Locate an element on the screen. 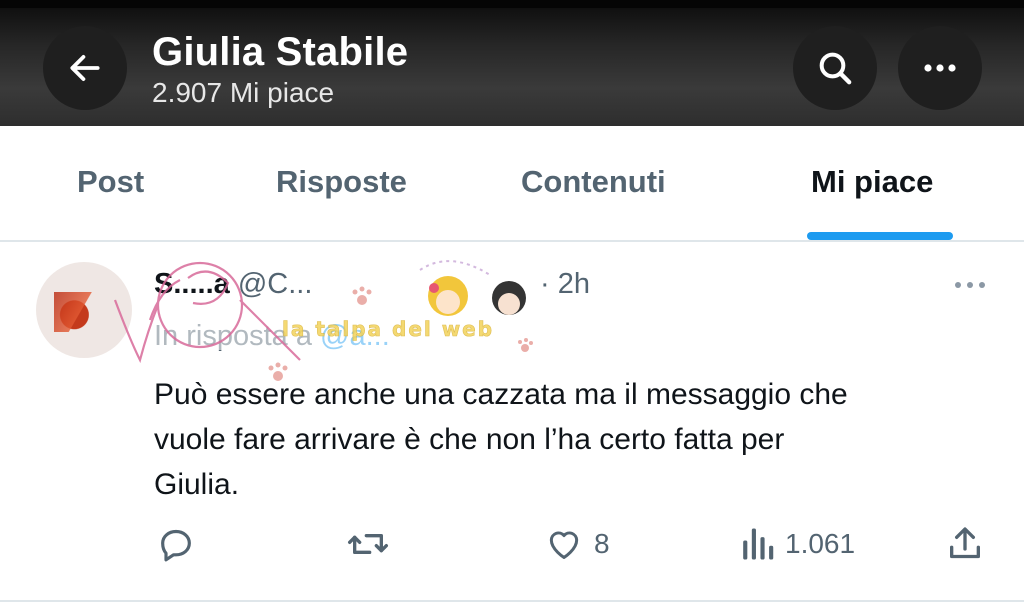  reply-button is located at coordinates (176, 544).